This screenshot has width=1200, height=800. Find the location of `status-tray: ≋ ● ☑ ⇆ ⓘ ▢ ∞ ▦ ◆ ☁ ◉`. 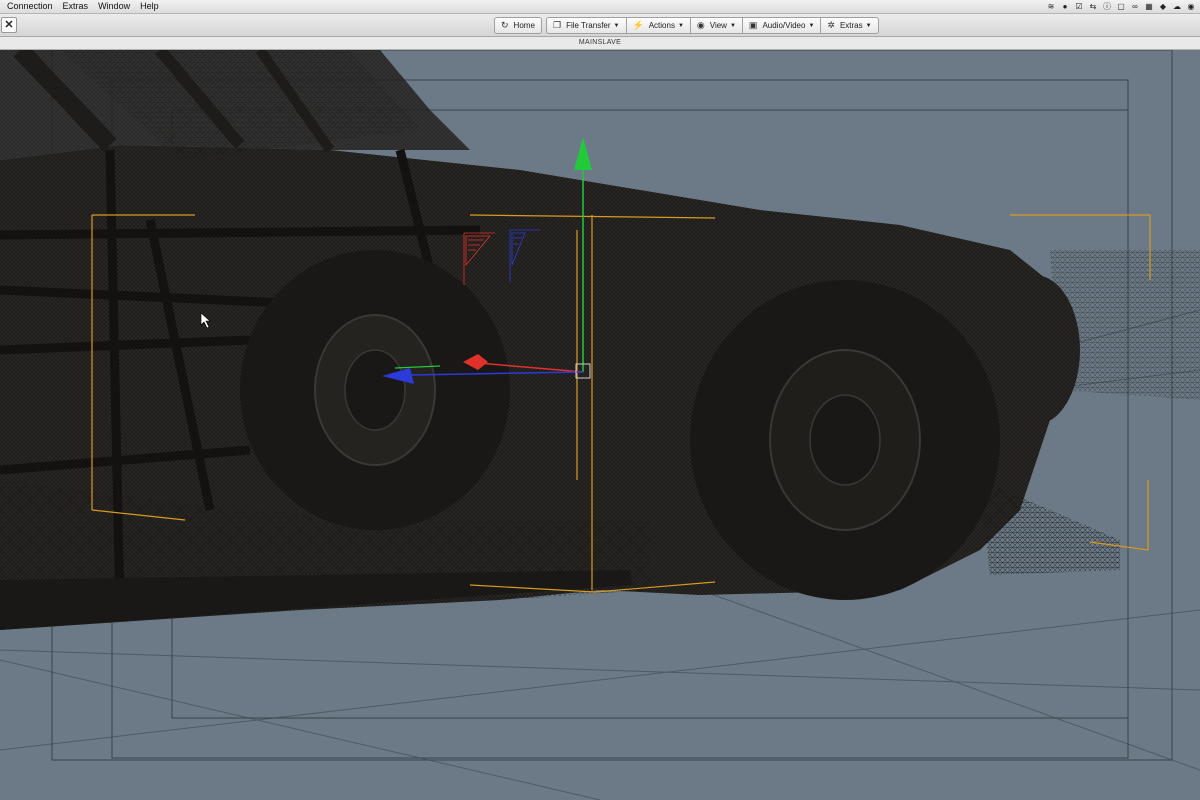

status-tray: ≋ ● ☑ ⇆ ⓘ ▢ ∞ ▦ ◆ ☁ ◉ is located at coordinates (1121, 6).